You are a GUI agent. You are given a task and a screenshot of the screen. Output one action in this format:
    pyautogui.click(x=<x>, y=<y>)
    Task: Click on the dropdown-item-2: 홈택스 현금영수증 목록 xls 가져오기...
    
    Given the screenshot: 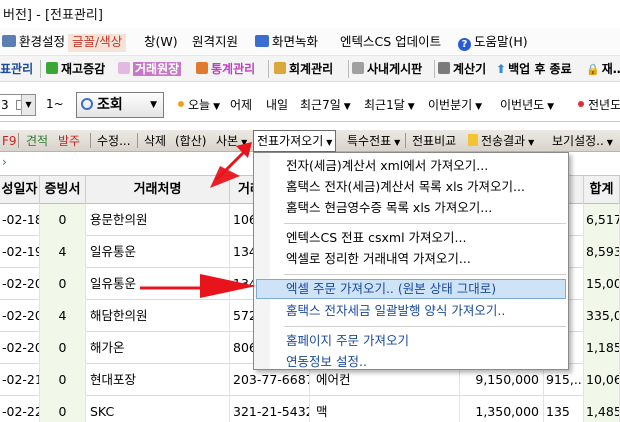 What is the action you would take?
    pyautogui.click(x=411, y=208)
    